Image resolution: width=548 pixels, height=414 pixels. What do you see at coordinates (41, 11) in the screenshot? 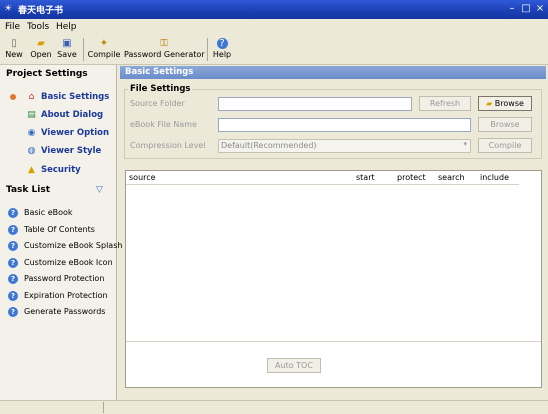
I see `window-title: 春天电子书` at bounding box center [41, 11].